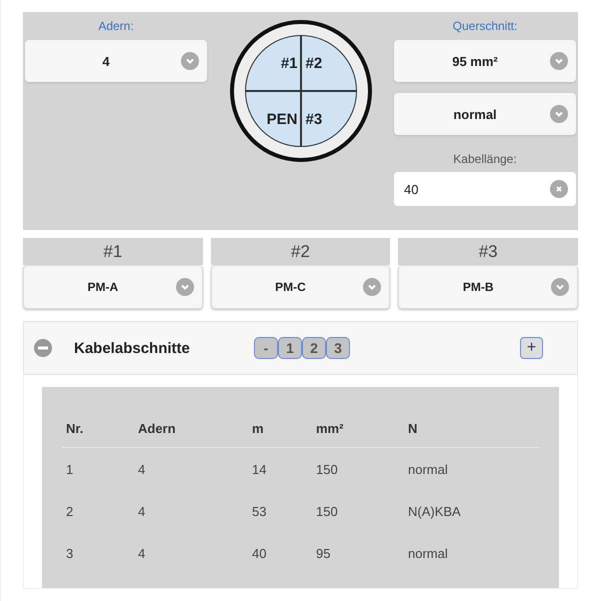  I want to click on querschnitt-select: 95 mm², so click(485, 61).